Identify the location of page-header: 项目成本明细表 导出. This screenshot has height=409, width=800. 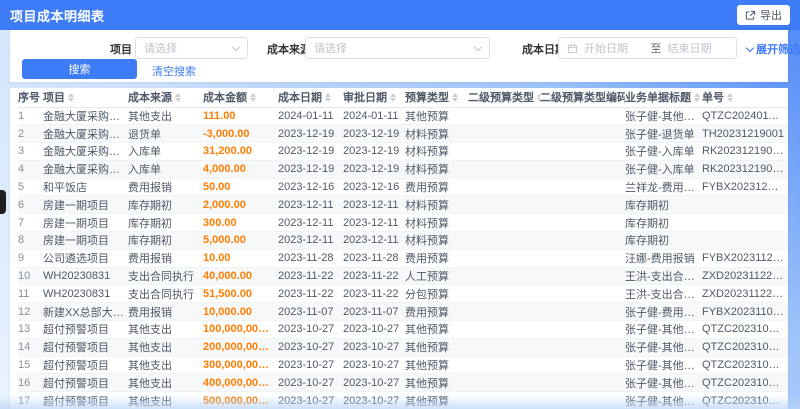
(400, 15).